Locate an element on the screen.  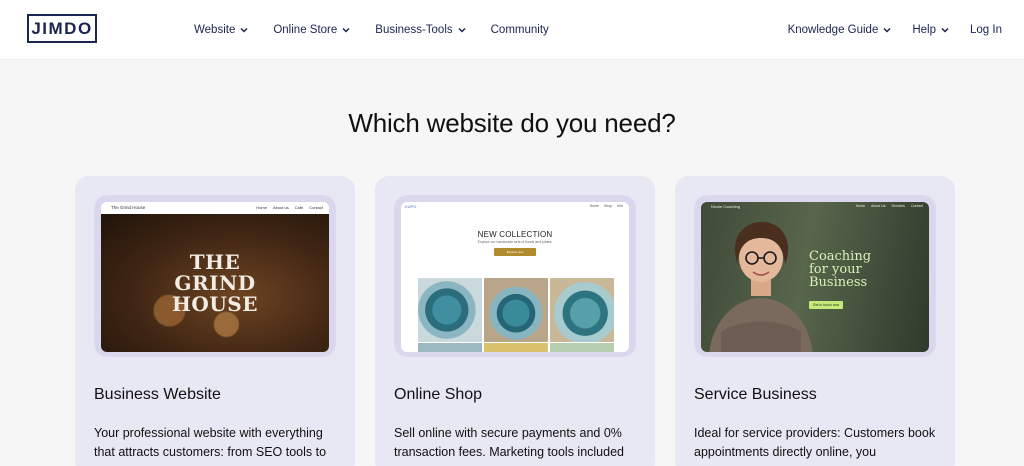
preview-site-name: Nicole Coaching is located at coordinates (726, 206).